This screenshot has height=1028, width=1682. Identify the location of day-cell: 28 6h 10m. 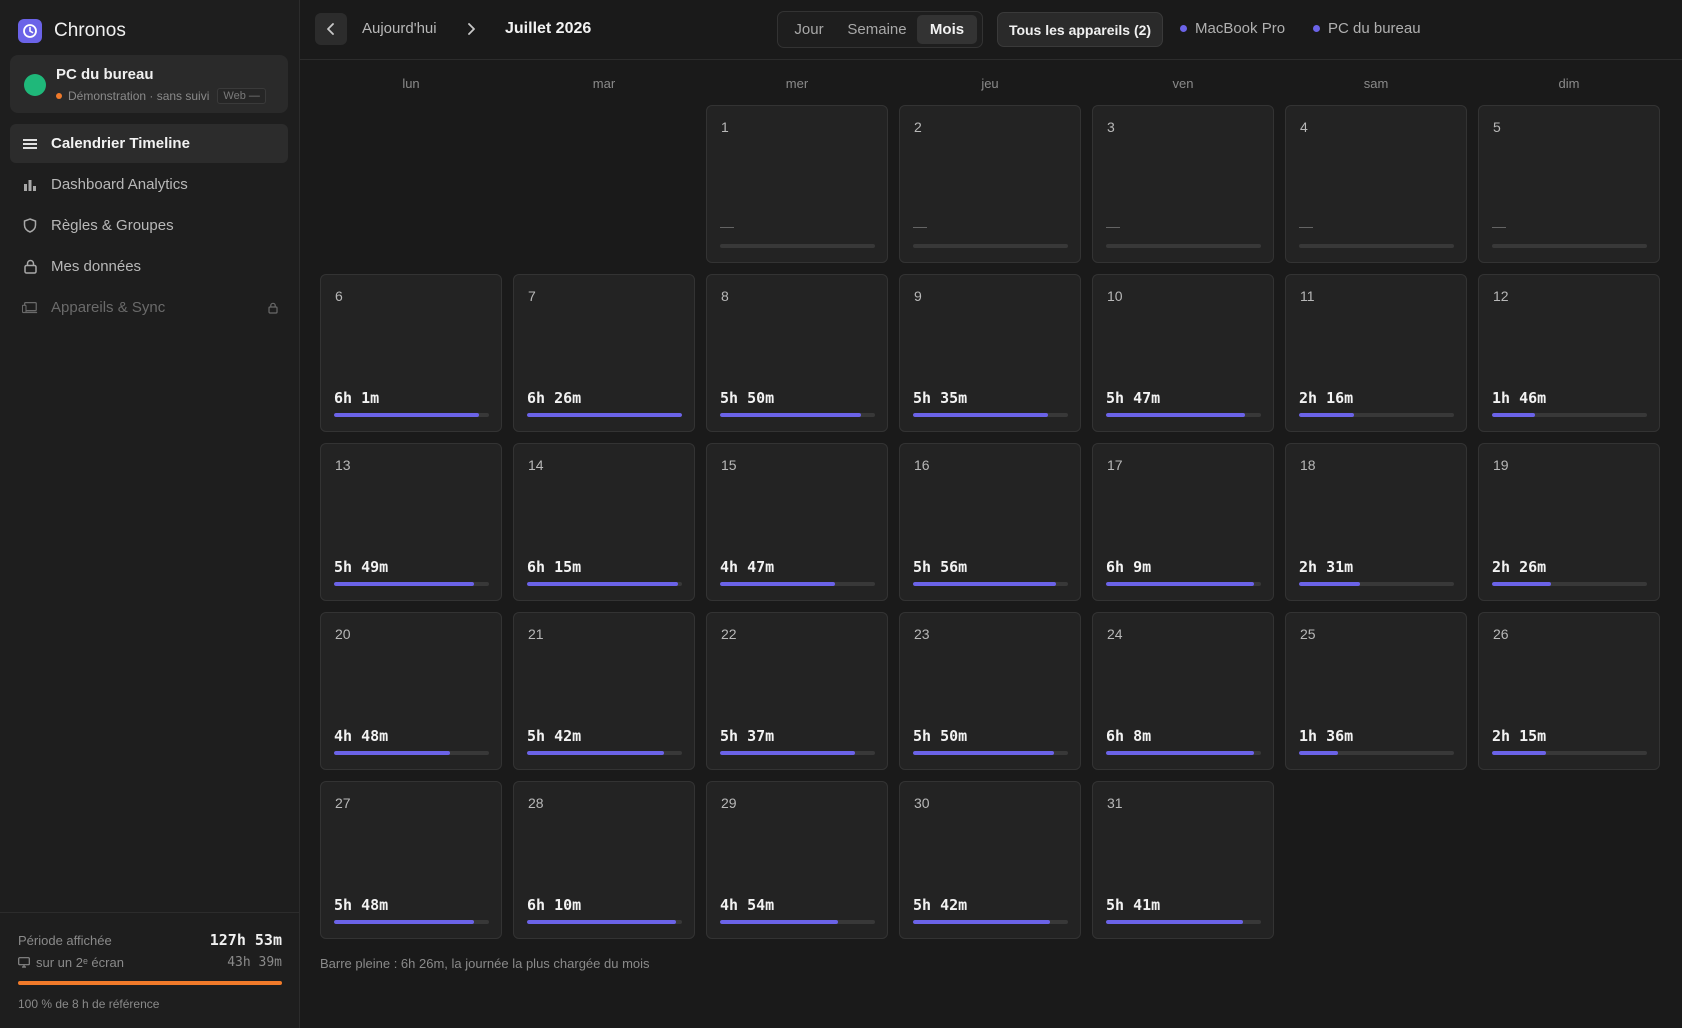
(604, 860).